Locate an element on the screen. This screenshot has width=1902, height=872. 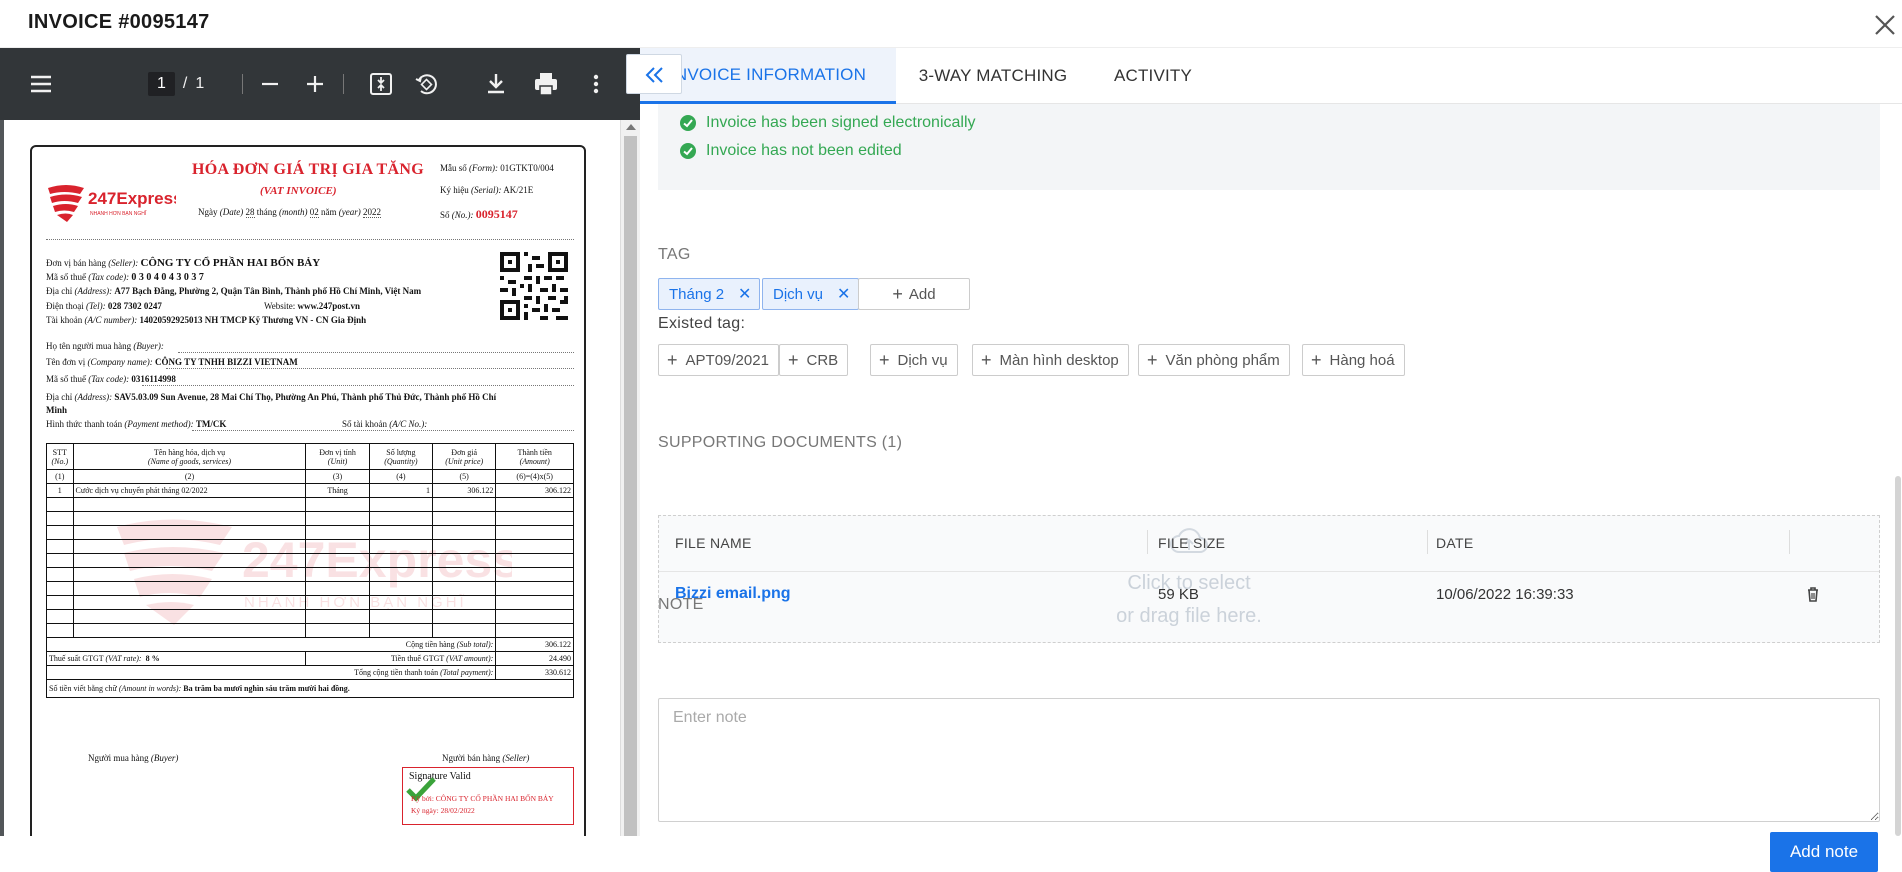
table-index-cell: (6)=(4)x(5) is located at coordinates (534, 476).